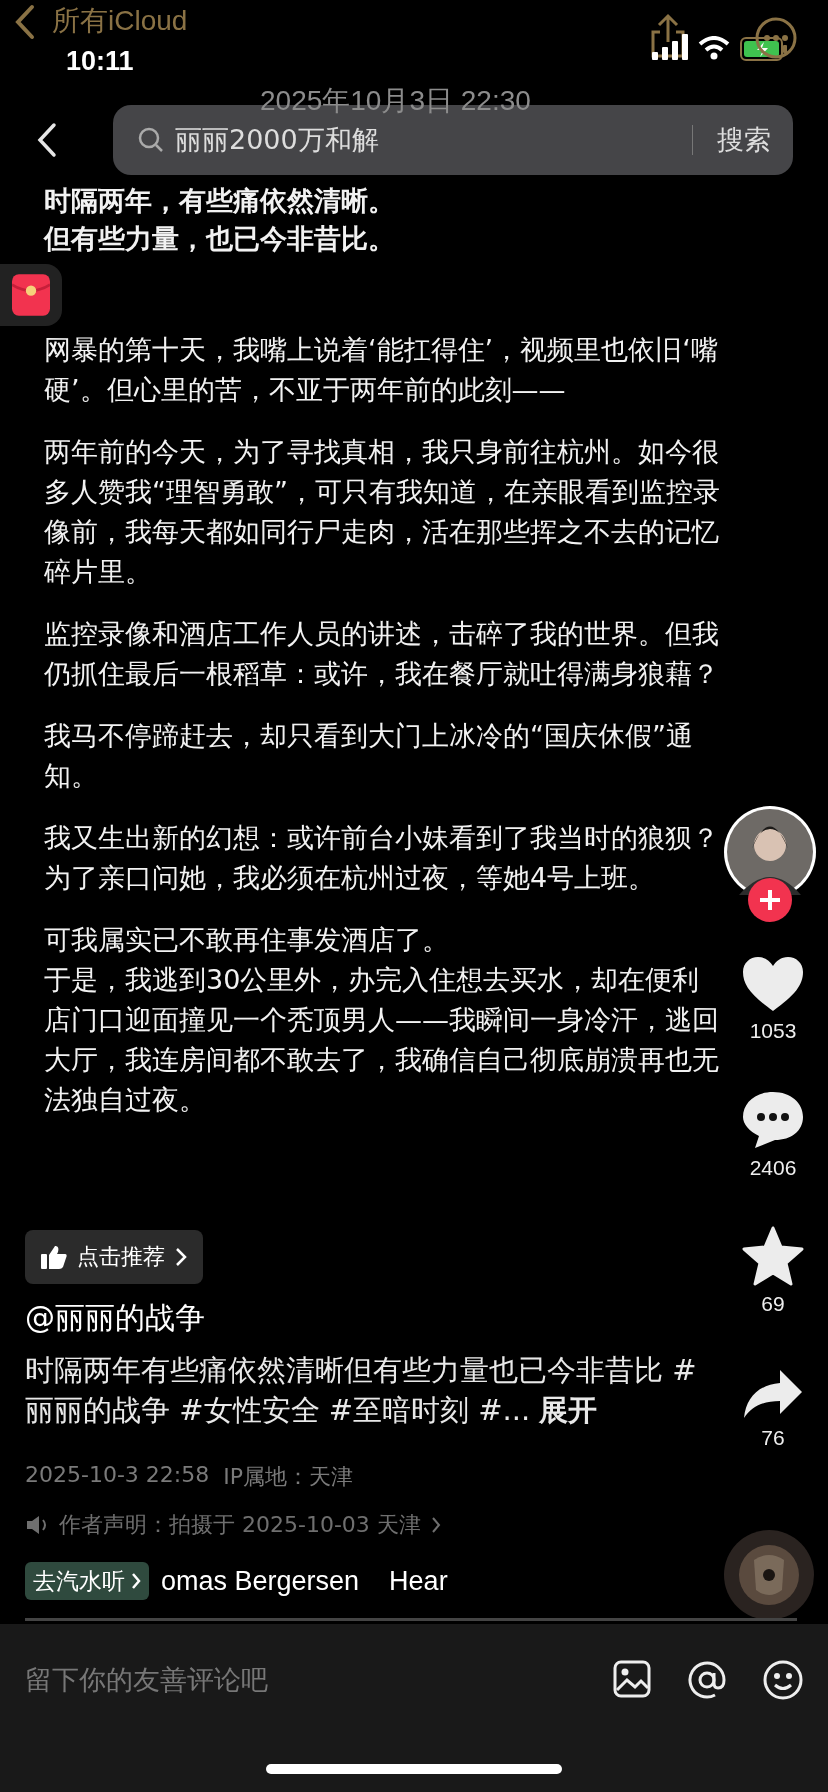 This screenshot has width=828, height=1792. Describe the element at coordinates (382, 1040) in the screenshot. I see `paragraph-text: 于是，我逃到30公里外，办完入住想去买水，却在便利店门口迎面撞见一个秃顶男人——我瞬间一身冷汗，逃回大厅，我连房间都不敢去了，我确信自己彻底崩溃再也无法独自过夜。` at that location.